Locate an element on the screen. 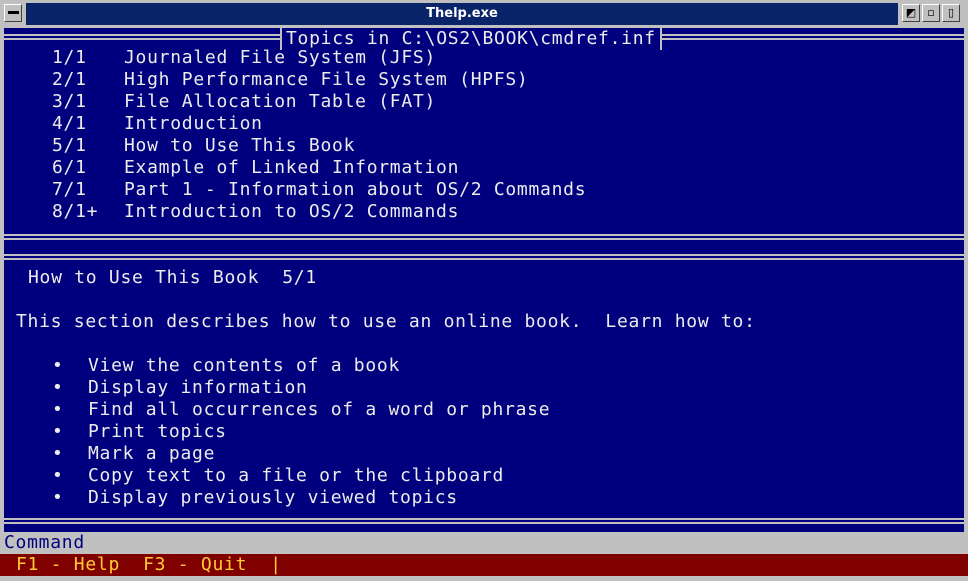 Image resolution: width=968 pixels, height=581 pixels. title-bar: Thelp.exe ◩ ▫ ▯ is located at coordinates (484, 14).